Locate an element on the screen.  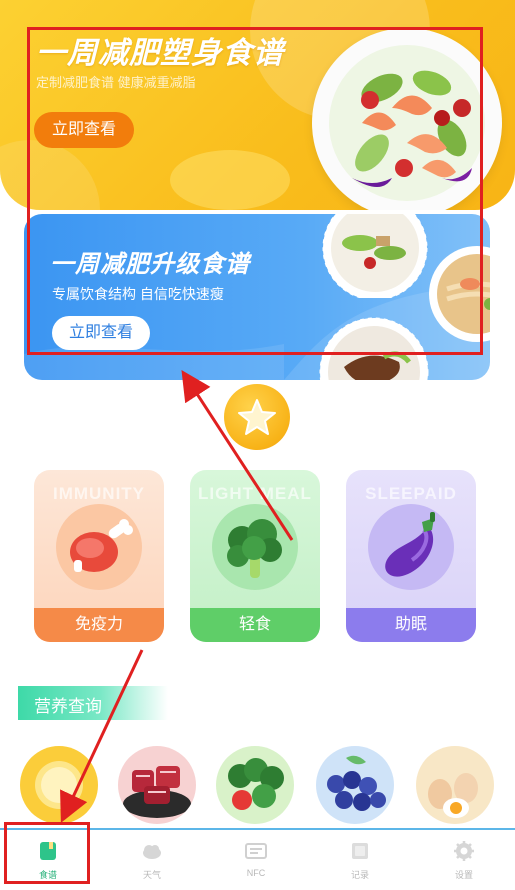
category-english-label: IMMUNITY is located at coordinates (99, 493).